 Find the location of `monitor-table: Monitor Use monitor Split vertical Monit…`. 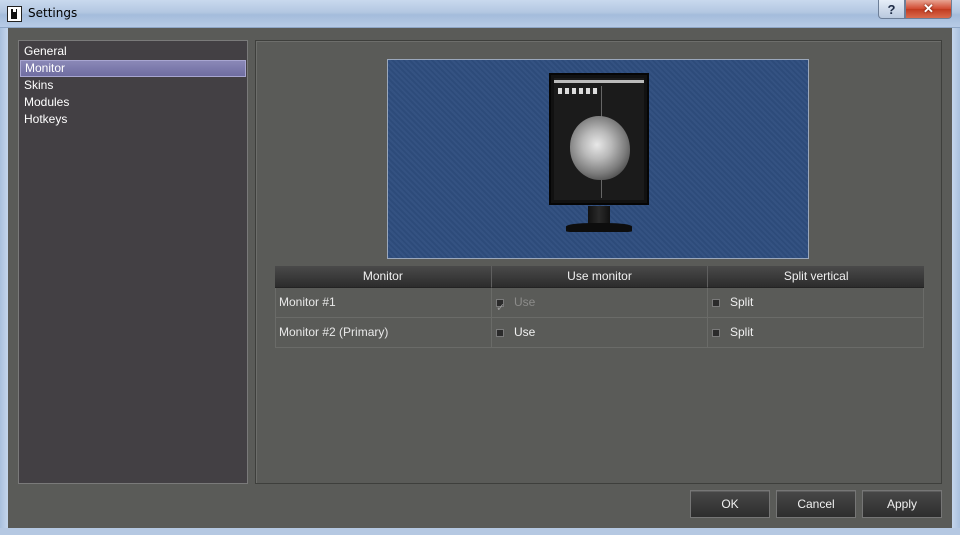

monitor-table: Monitor Use monitor Split vertical Monit… is located at coordinates (600, 307).